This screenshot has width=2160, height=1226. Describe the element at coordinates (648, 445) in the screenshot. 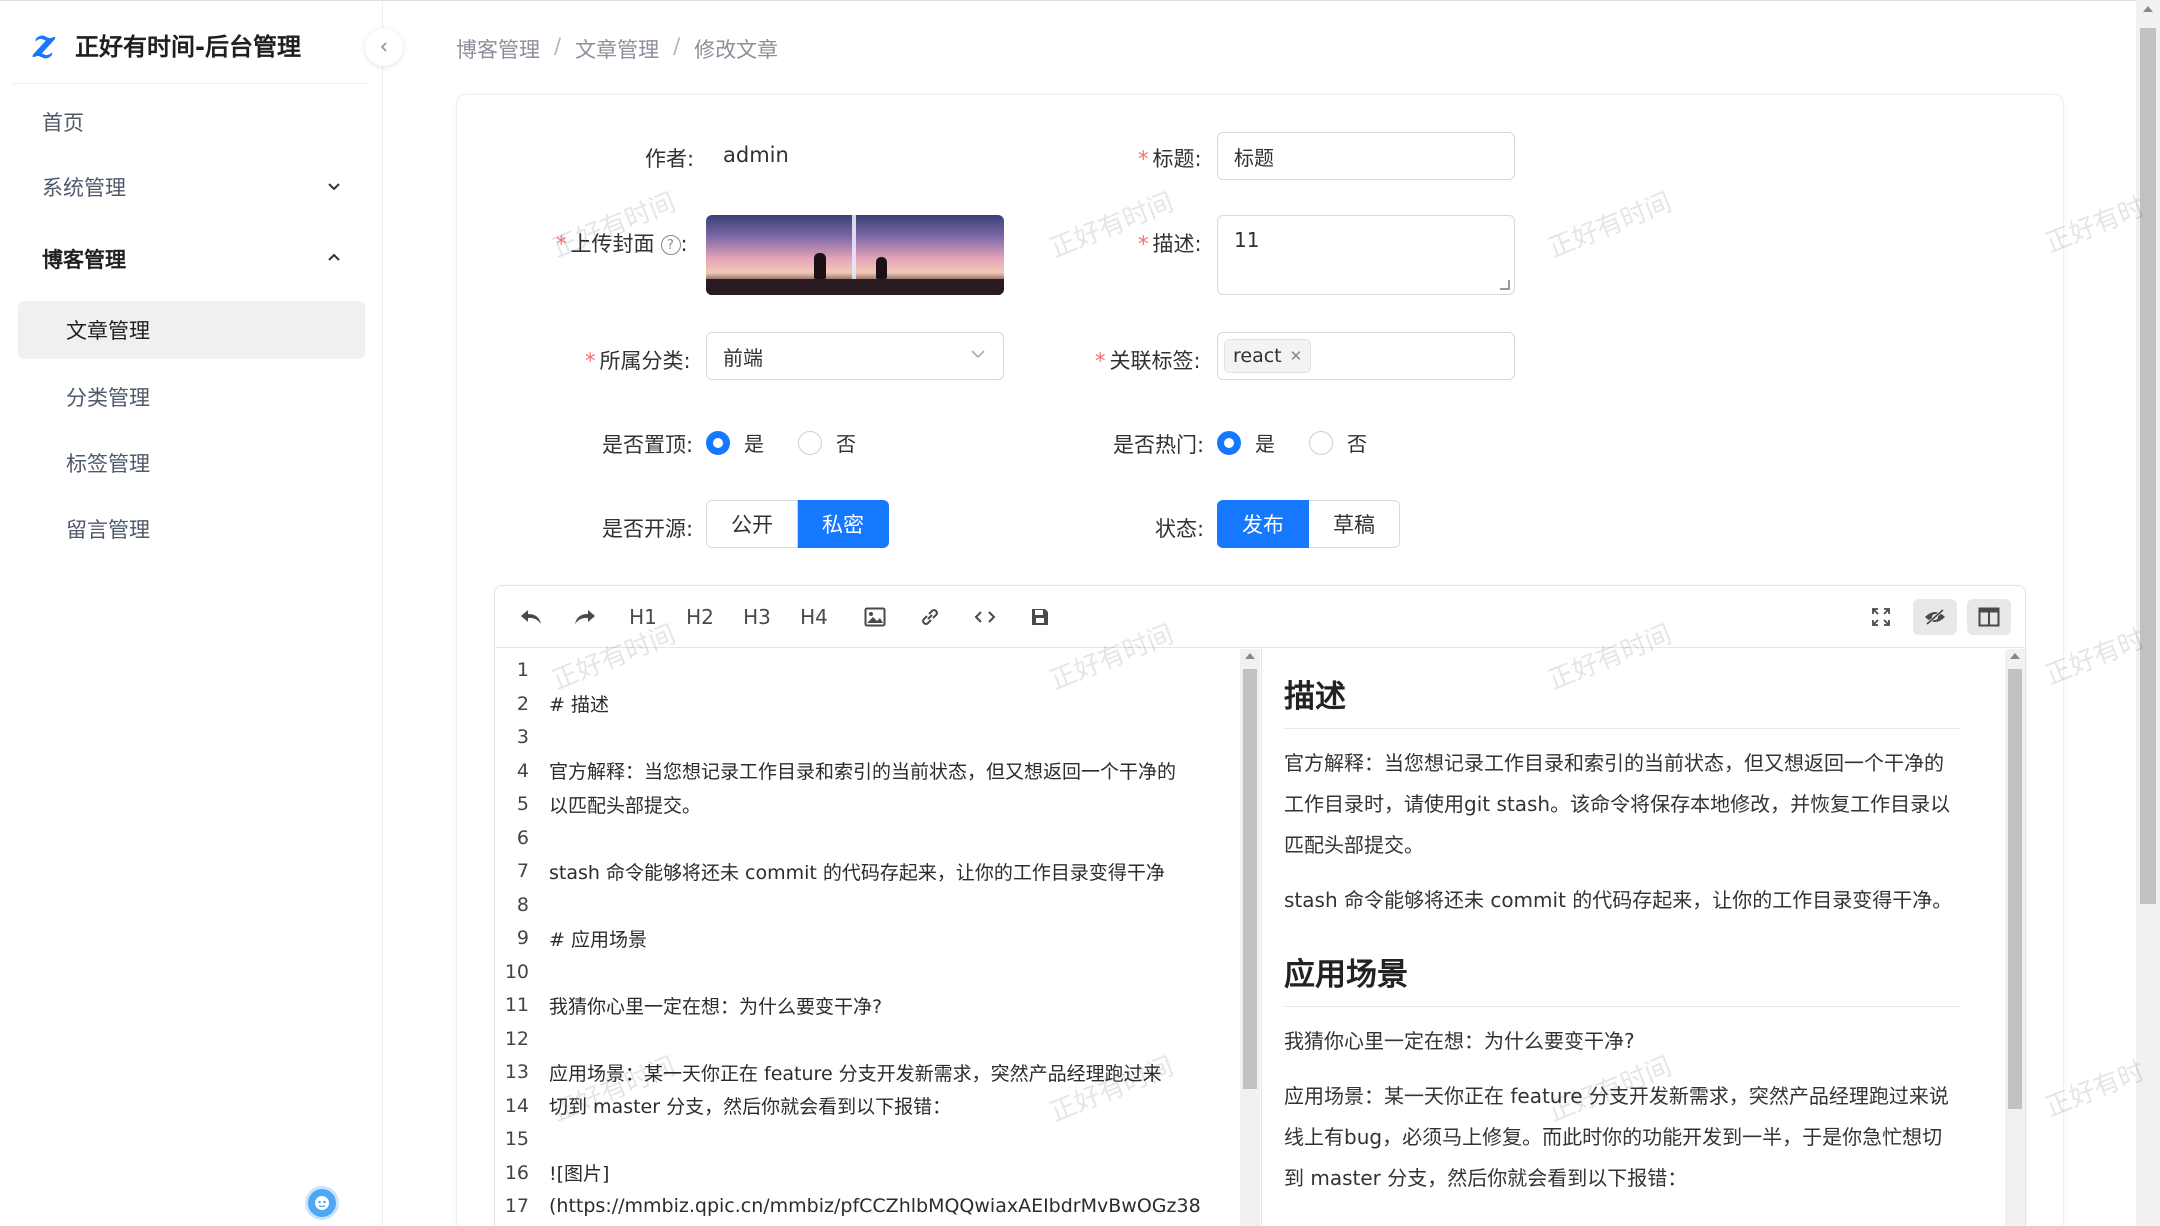

I see `pinned-label: 是否置顶:` at that location.